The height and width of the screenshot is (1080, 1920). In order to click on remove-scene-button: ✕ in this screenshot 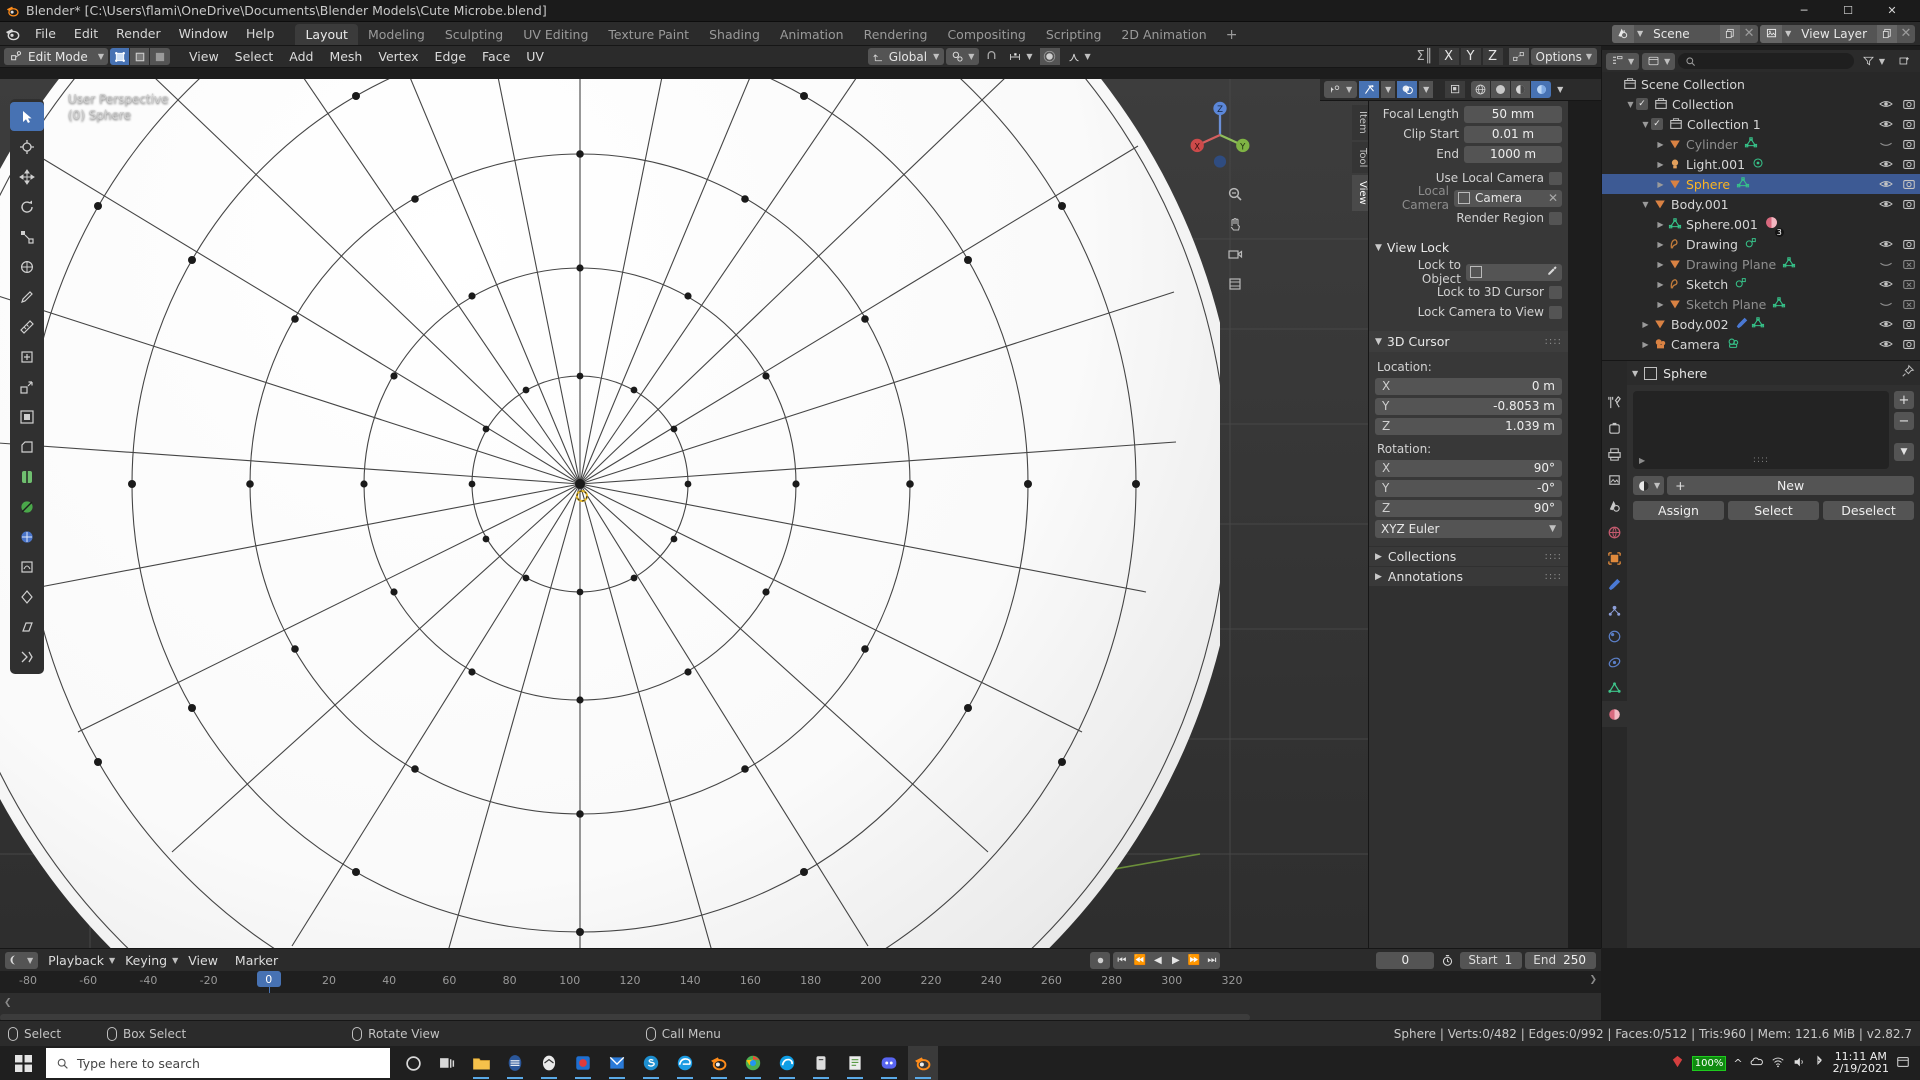, I will do `click(1749, 34)`.